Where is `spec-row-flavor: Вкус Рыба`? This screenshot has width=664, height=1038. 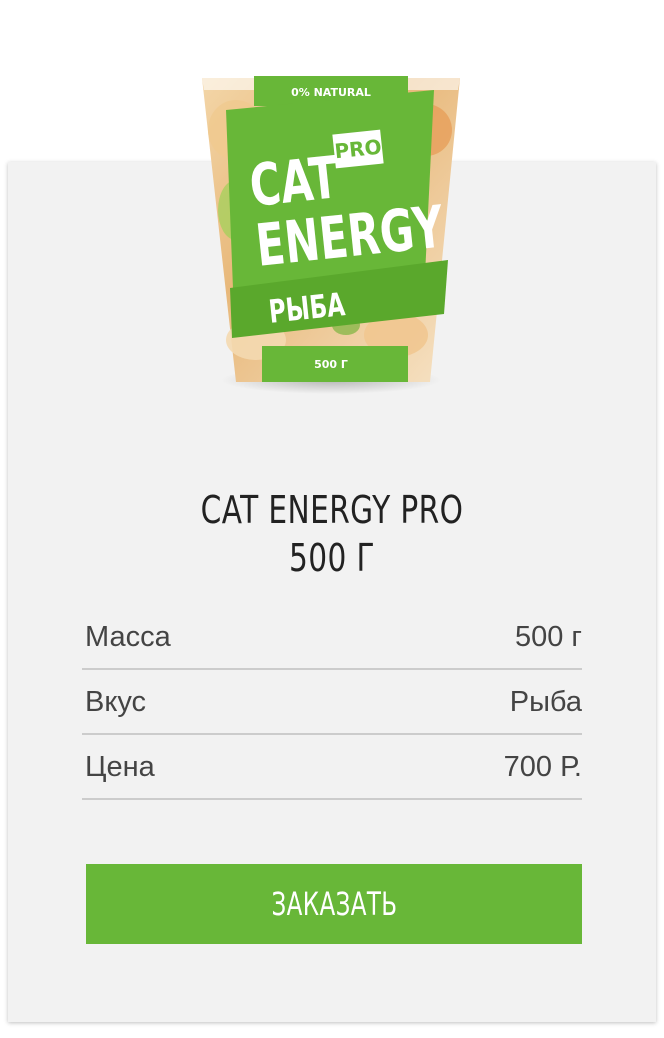 spec-row-flavor: Вкус Рыба is located at coordinates (332, 702).